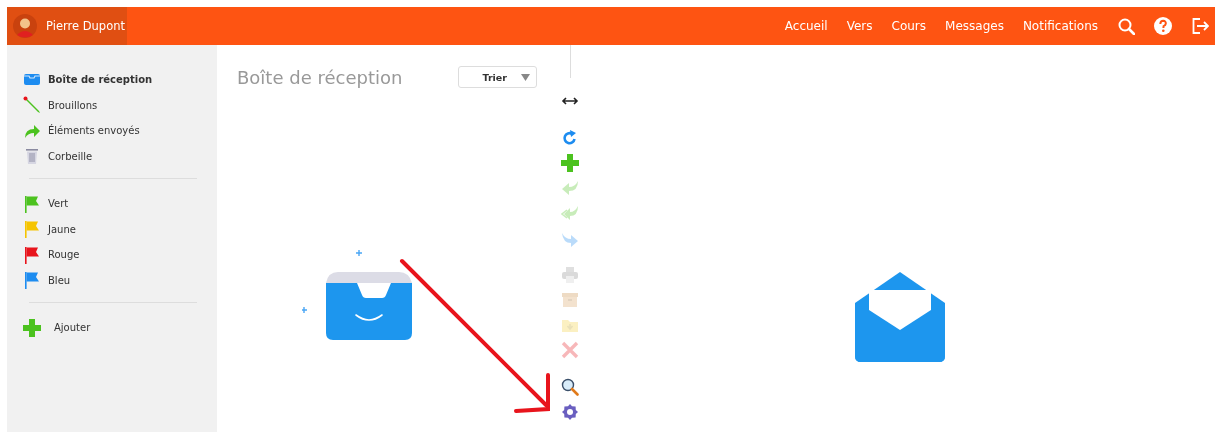 Image resolution: width=1215 pixels, height=432 pixels. I want to click on list-title: Boîte de réception, so click(320, 77).